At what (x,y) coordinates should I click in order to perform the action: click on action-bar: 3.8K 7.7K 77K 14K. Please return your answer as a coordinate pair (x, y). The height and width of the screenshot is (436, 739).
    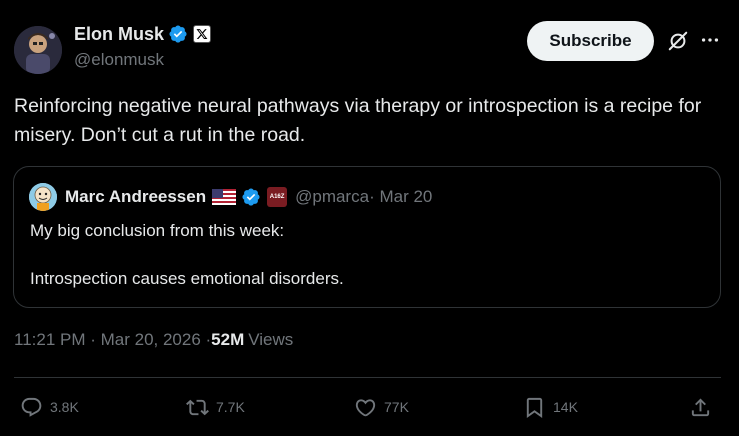
    Looking at the image, I should click on (367, 407).